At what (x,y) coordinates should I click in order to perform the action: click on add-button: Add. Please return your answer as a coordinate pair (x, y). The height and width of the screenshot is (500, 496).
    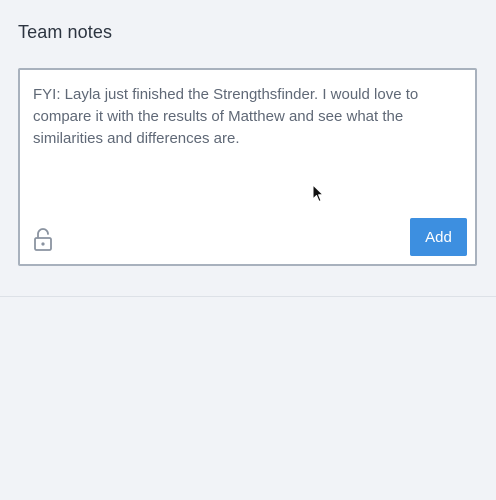
    Looking at the image, I should click on (438, 237).